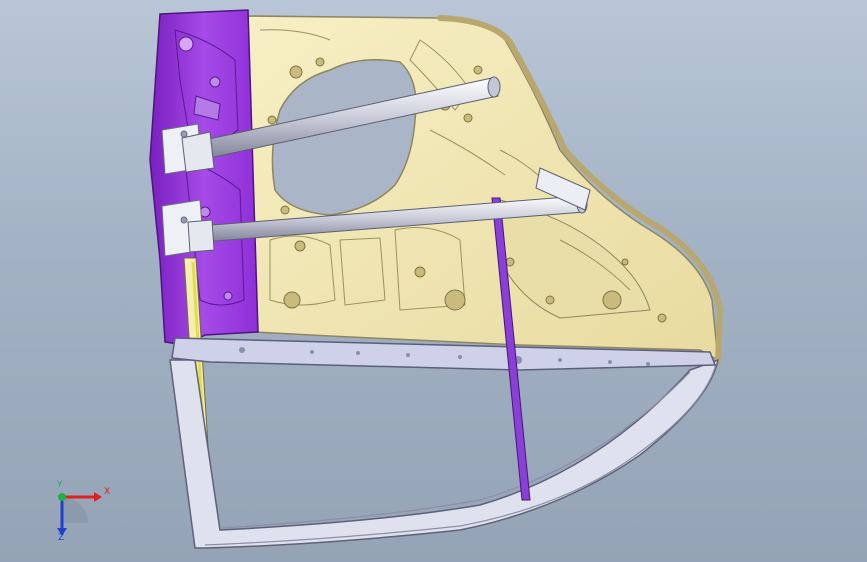  I want to click on z-axis-label: Z, so click(61, 538).